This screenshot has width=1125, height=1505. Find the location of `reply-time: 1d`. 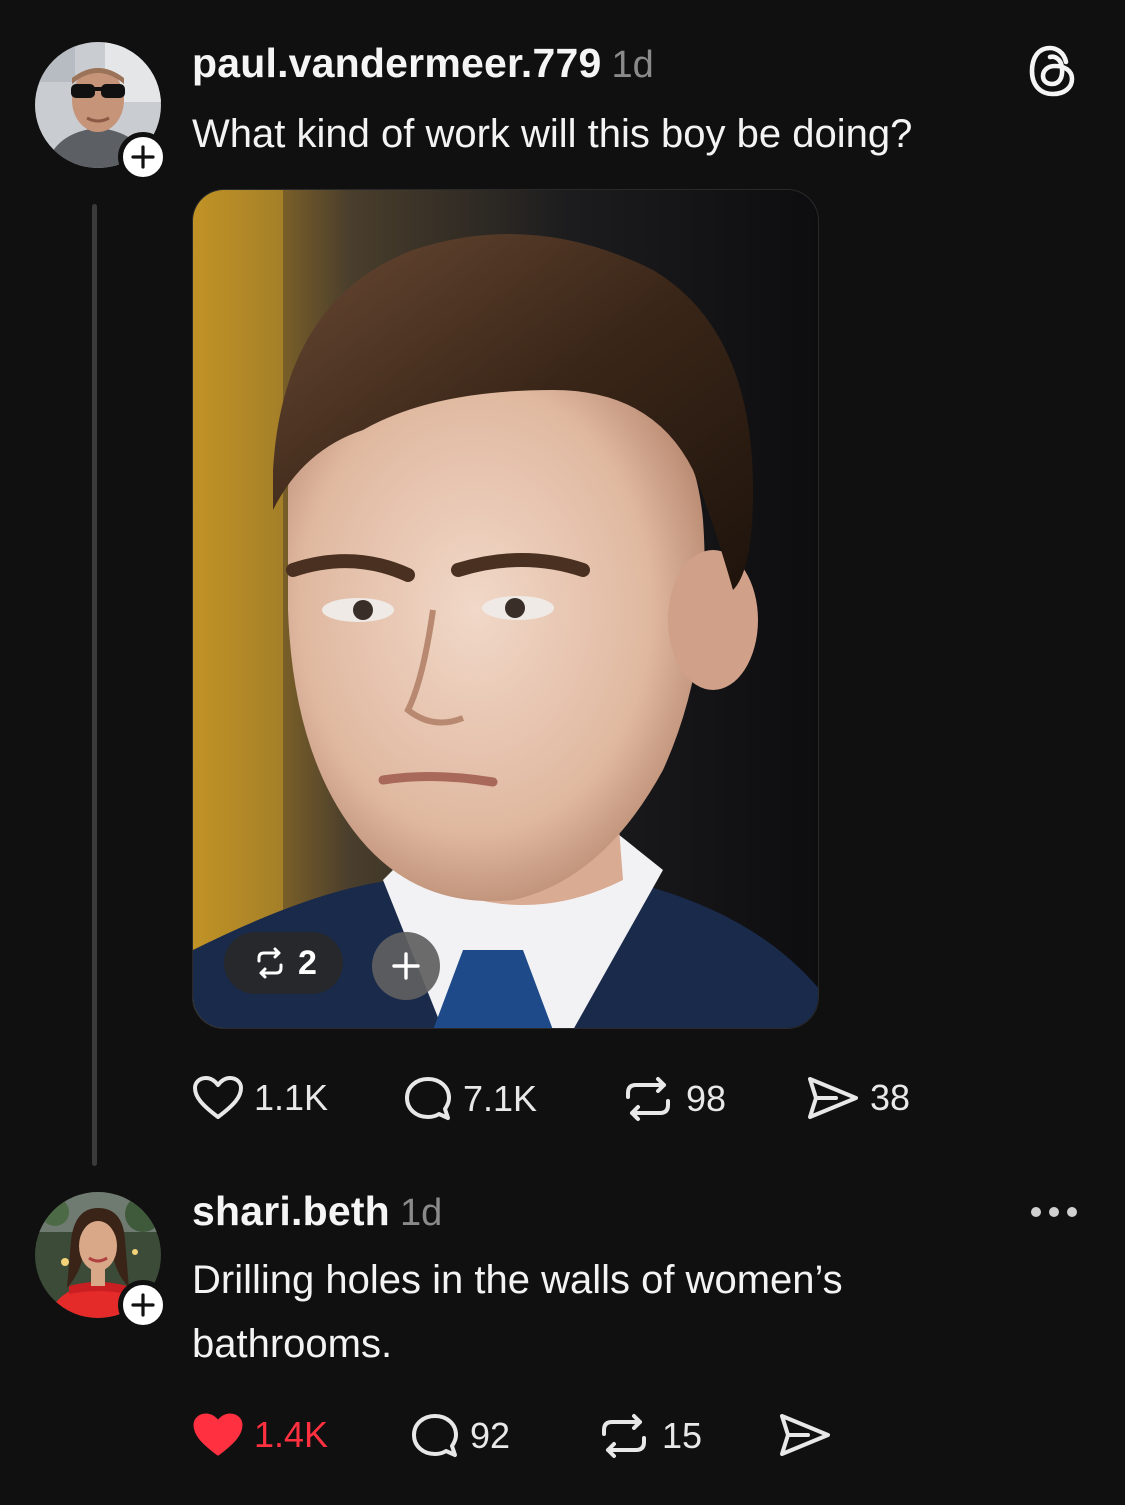

reply-time: 1d is located at coordinates (421, 1213).